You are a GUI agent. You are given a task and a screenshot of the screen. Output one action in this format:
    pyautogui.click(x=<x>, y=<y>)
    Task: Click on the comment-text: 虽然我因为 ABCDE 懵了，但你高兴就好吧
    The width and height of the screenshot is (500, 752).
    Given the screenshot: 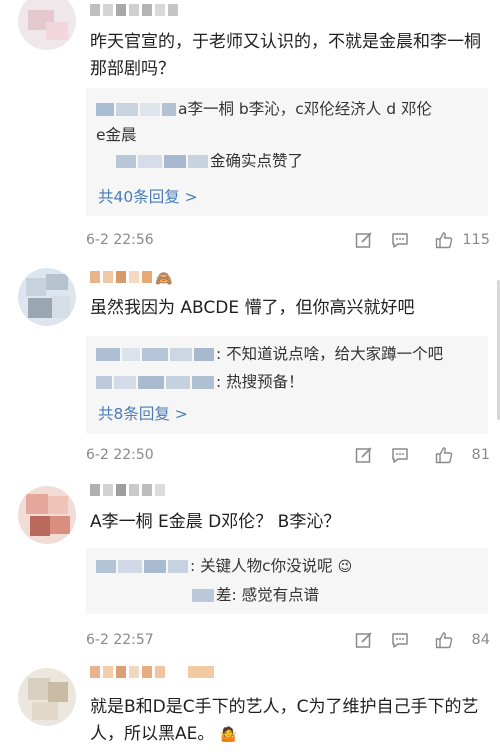 What is the action you would take?
    pyautogui.click(x=252, y=308)
    